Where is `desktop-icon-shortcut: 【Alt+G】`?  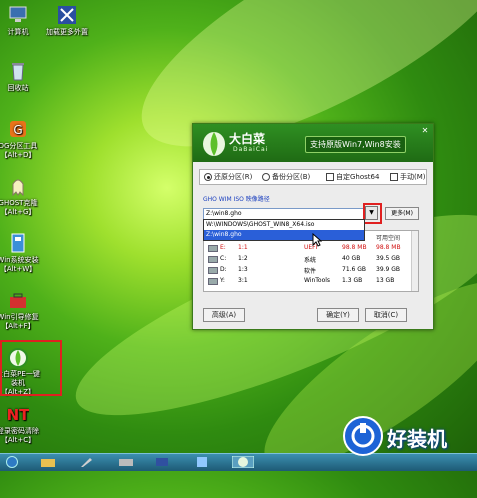
desktop-icon-shortcut: 【Alt+G】 is located at coordinates (18, 212).